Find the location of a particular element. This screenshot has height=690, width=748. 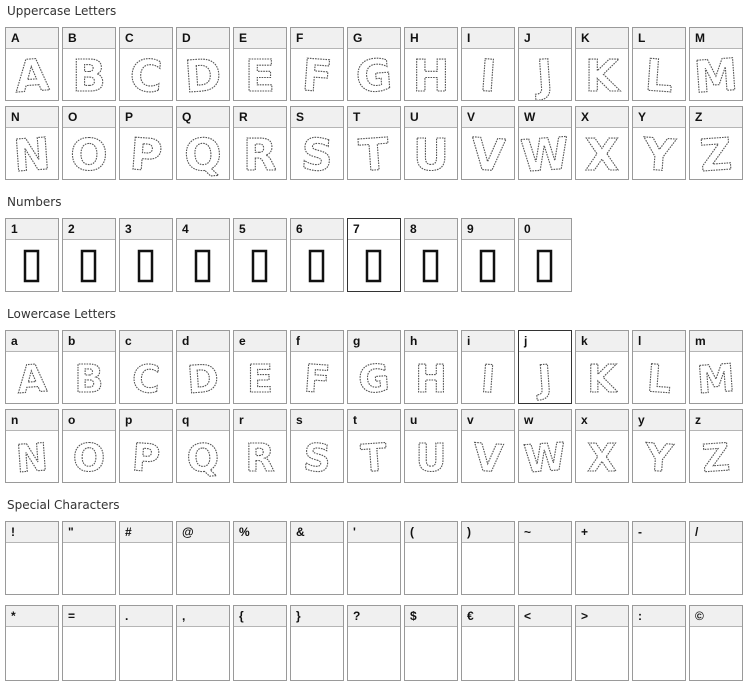

glyph-cell-double-quote: " is located at coordinates (89, 558).